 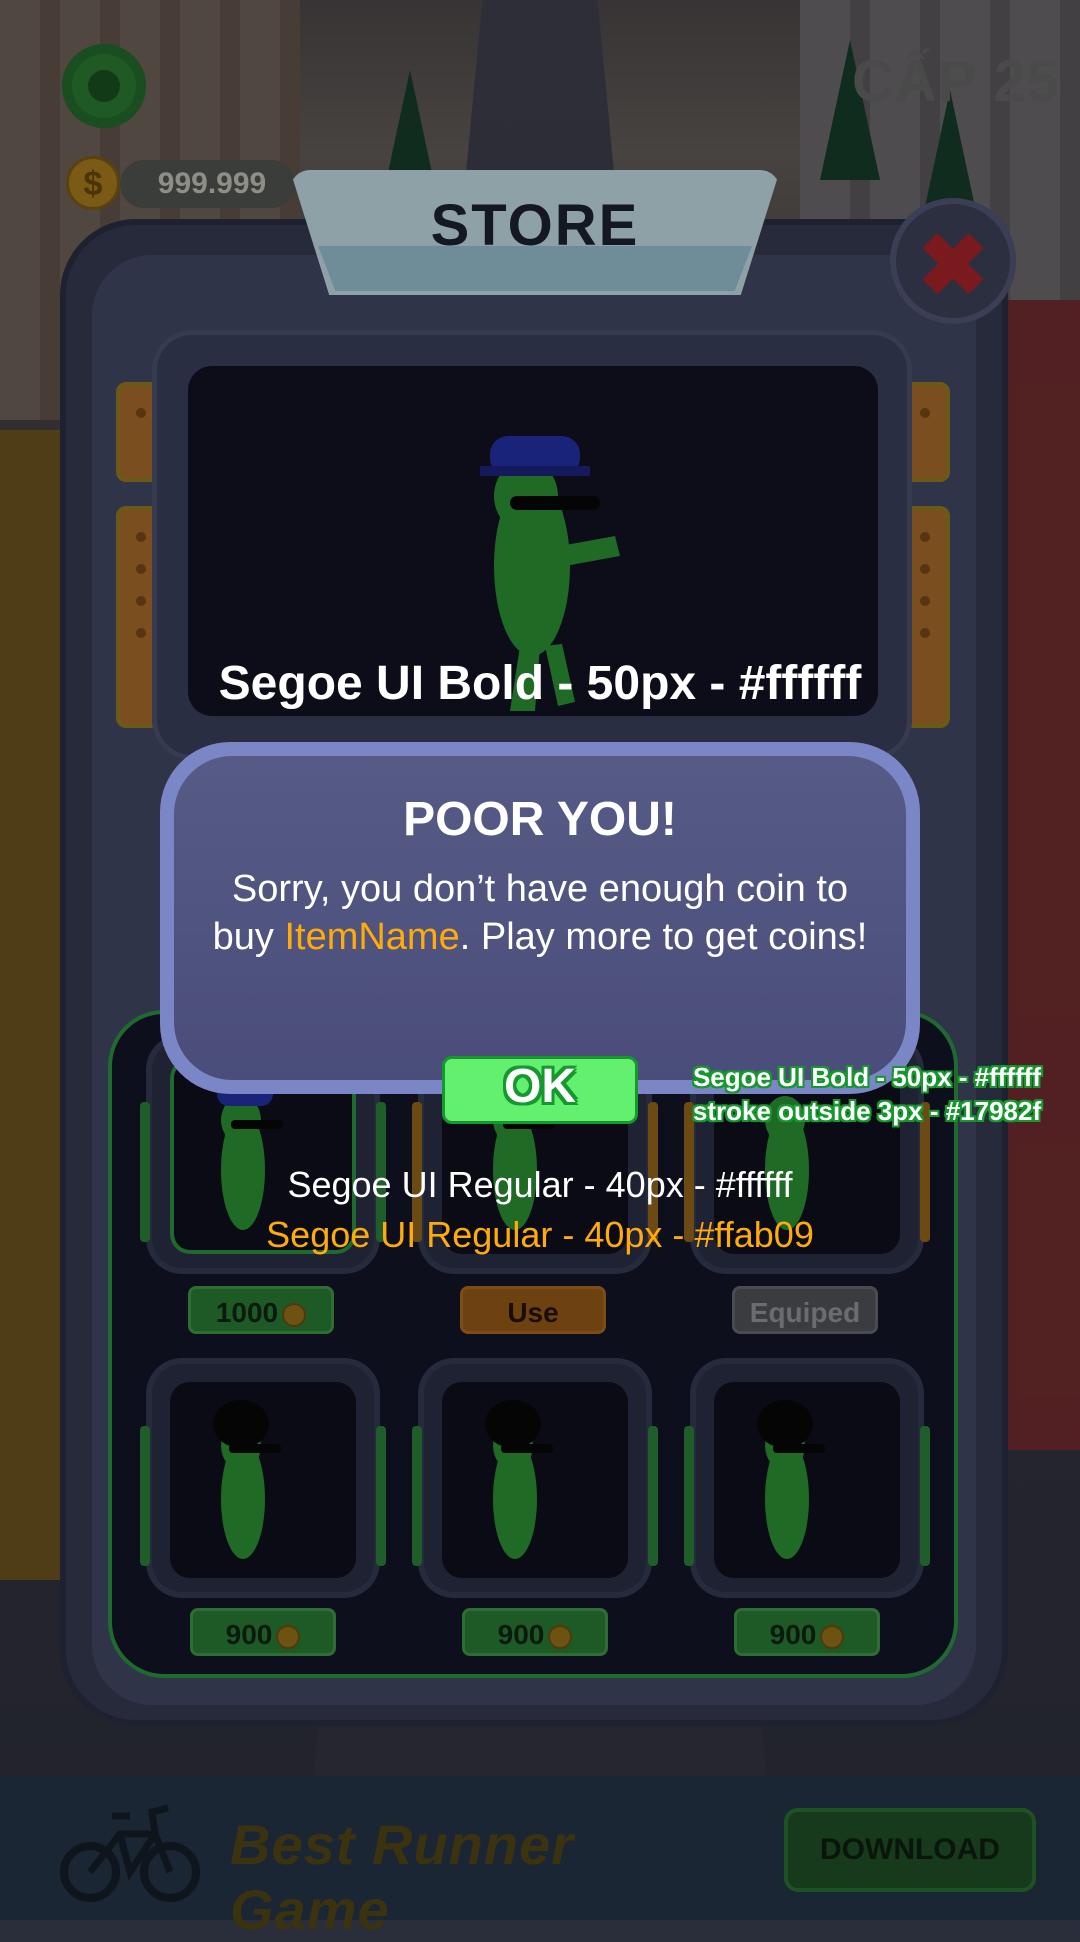 I want to click on preview-font-spec-label: Segoe UI Bold - 50px - #ffffff, so click(x=540, y=683).